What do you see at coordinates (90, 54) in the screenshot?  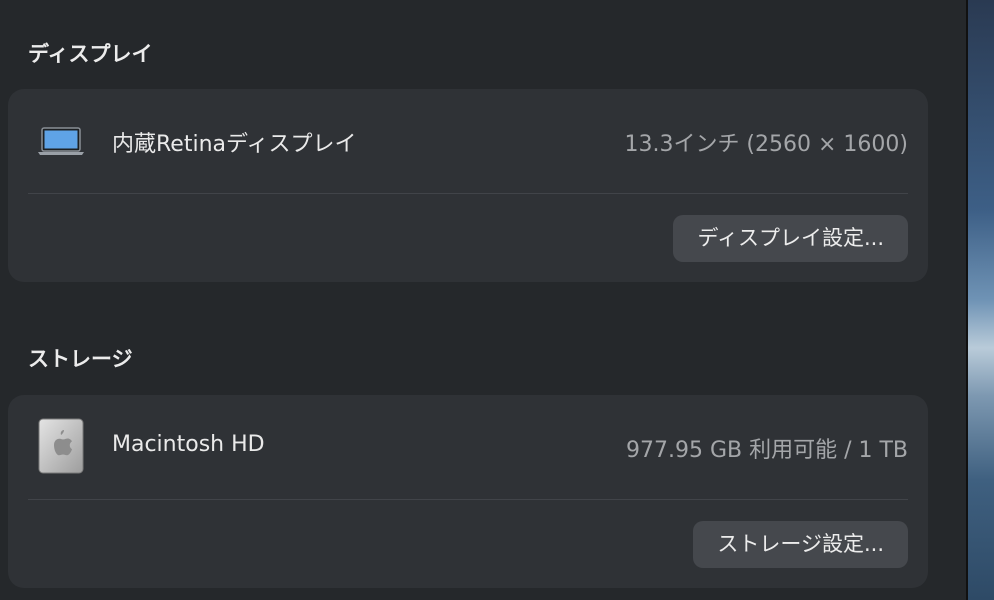 I see `display-section-title: ディスプレイ` at bounding box center [90, 54].